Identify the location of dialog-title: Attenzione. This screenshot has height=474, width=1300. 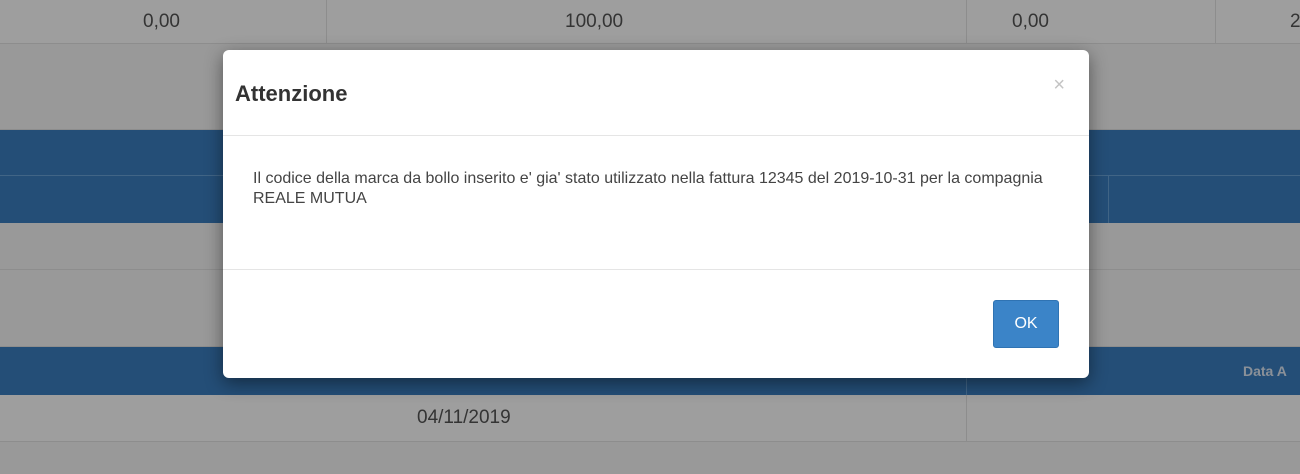
(291, 93).